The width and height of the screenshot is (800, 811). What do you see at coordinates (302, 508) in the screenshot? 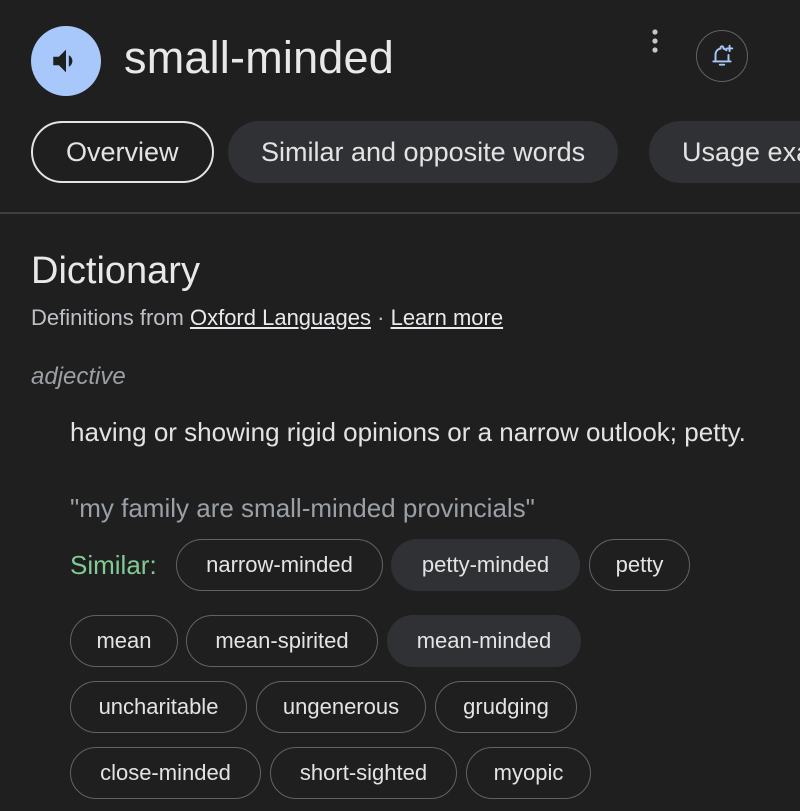
I see `usage-example: "my family are small-minded provincials"` at bounding box center [302, 508].